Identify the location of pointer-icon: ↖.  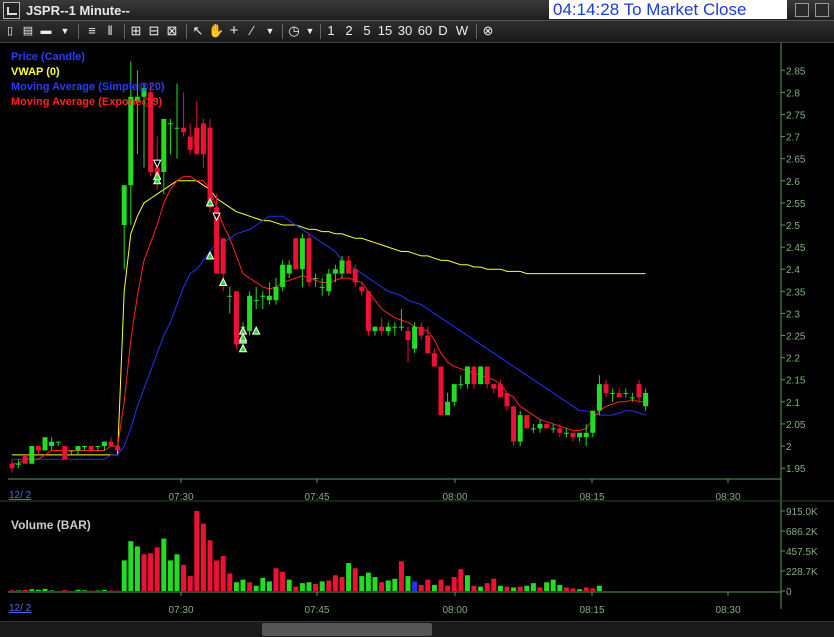
(198, 31).